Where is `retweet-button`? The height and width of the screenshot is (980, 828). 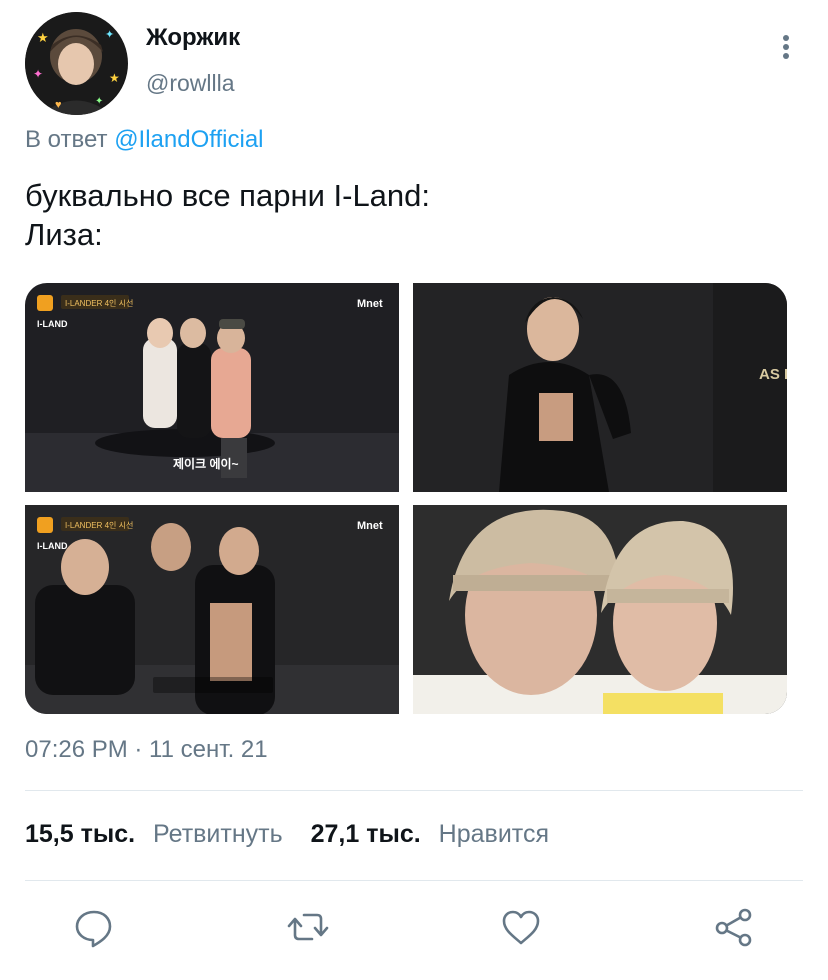 retweet-button is located at coordinates (308, 927).